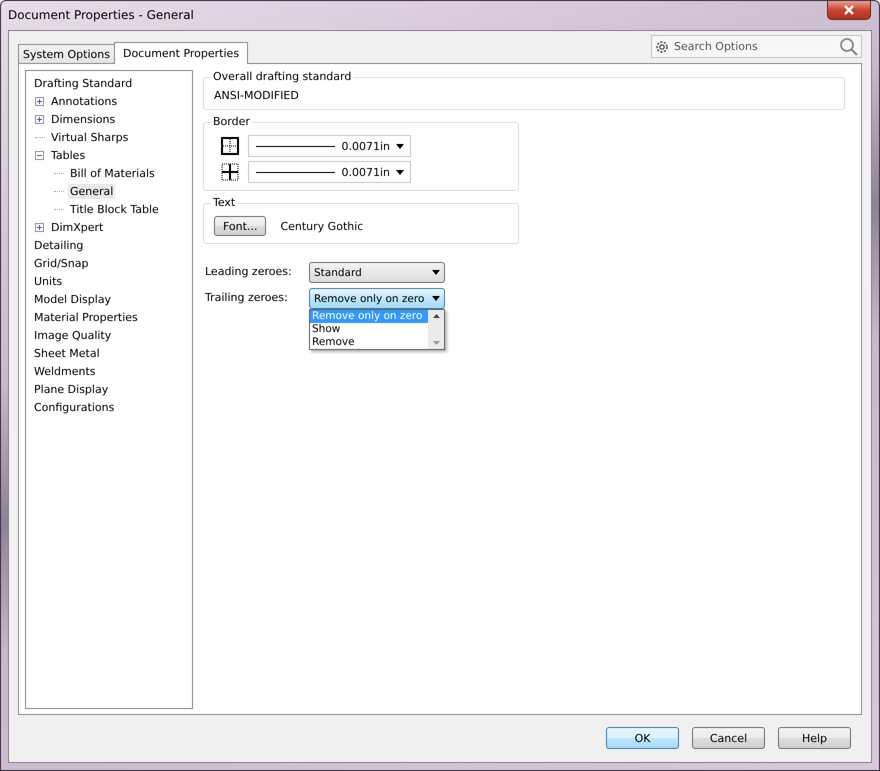  What do you see at coordinates (642, 738) in the screenshot?
I see `dialog-button: OK` at bounding box center [642, 738].